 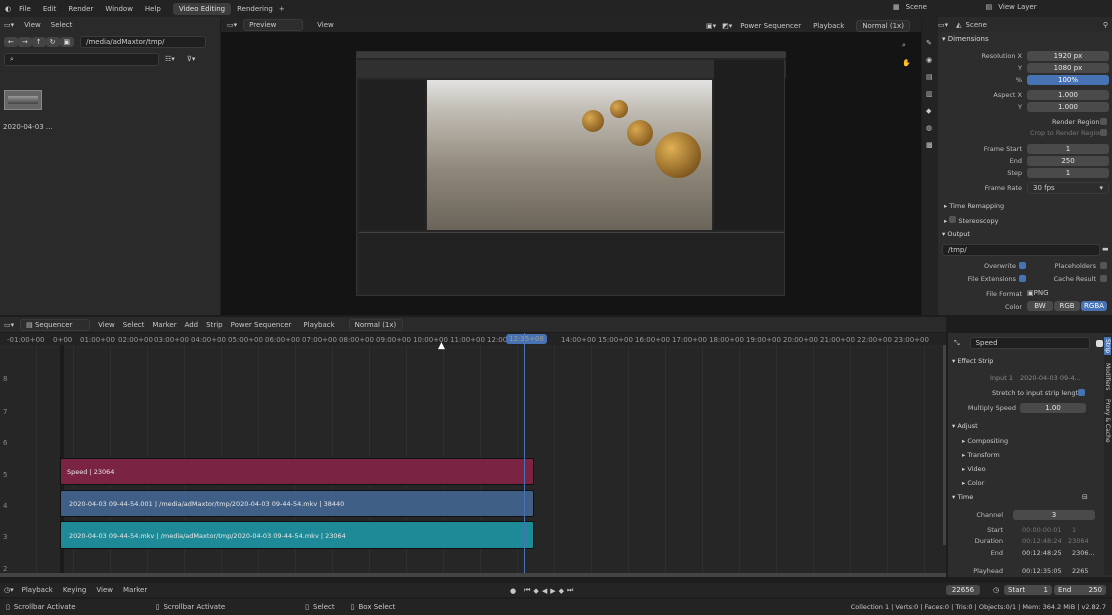 I want to click on overwrite-checkbox, so click(x=1022, y=265).